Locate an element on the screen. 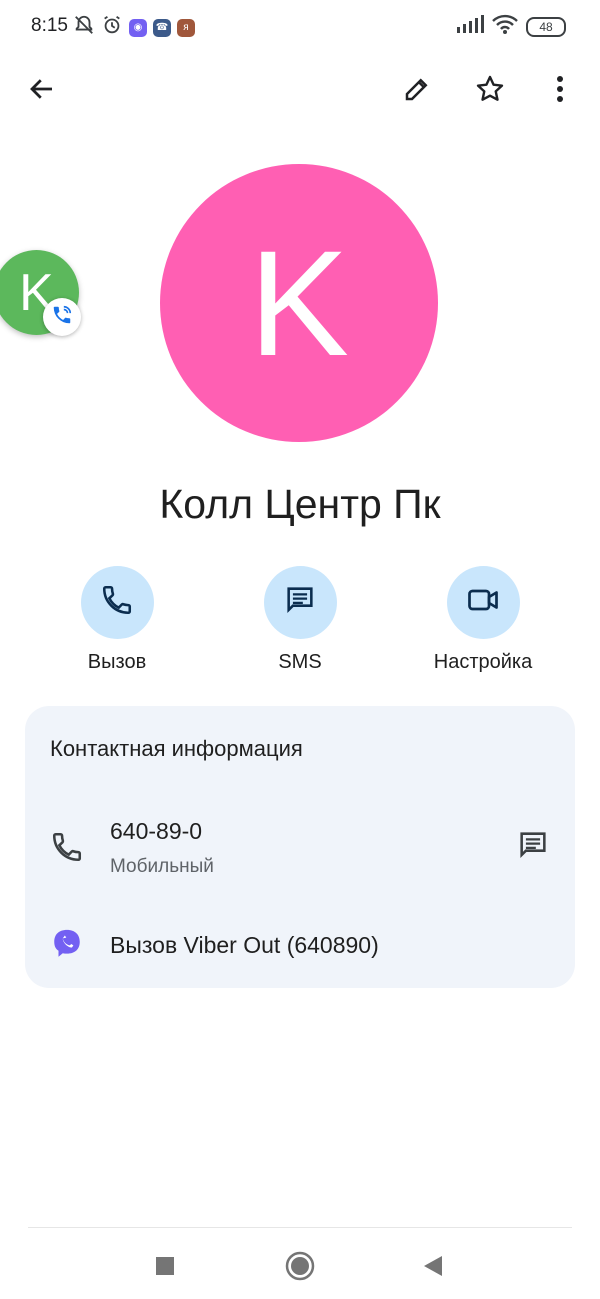 This screenshot has height=1299, width=600. system-nav-bar is located at coordinates (300, 1265).